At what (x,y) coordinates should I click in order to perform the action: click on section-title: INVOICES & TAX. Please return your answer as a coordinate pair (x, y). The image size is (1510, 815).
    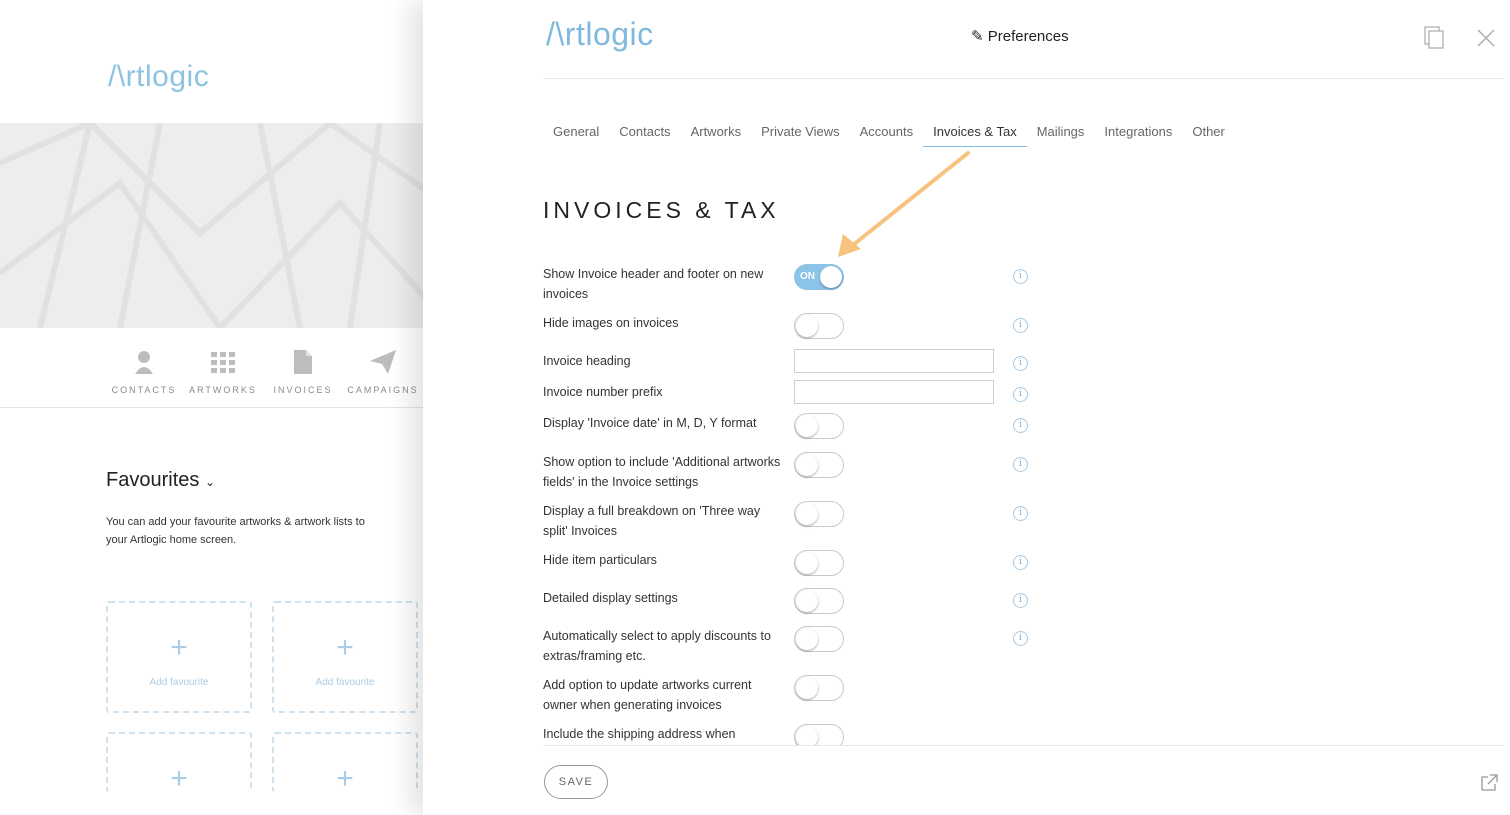
    Looking at the image, I should click on (661, 210).